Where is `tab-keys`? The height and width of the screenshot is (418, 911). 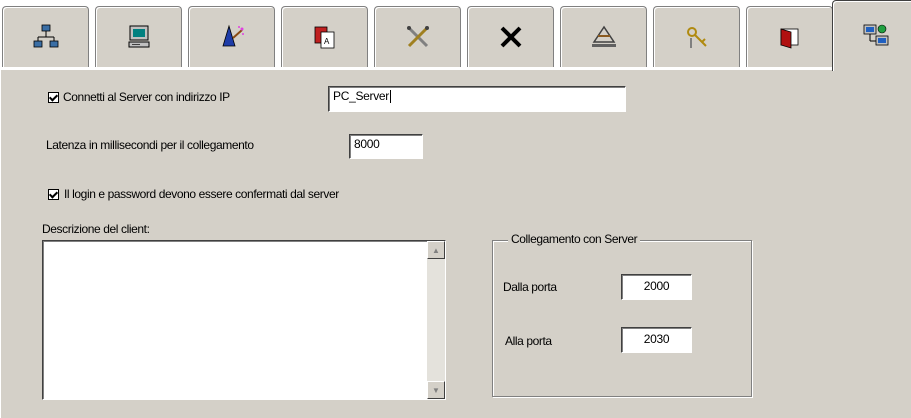 tab-keys is located at coordinates (696, 36).